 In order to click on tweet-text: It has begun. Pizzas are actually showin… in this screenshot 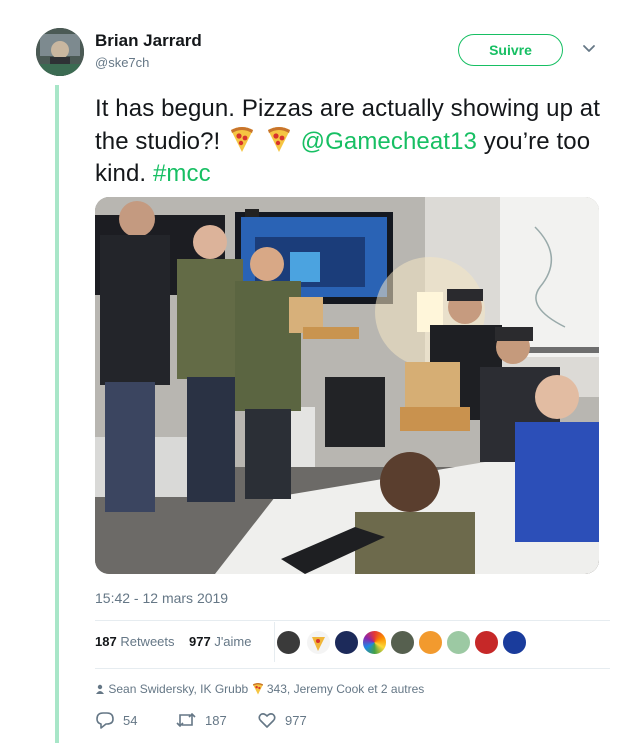, I will do `click(352, 141)`.